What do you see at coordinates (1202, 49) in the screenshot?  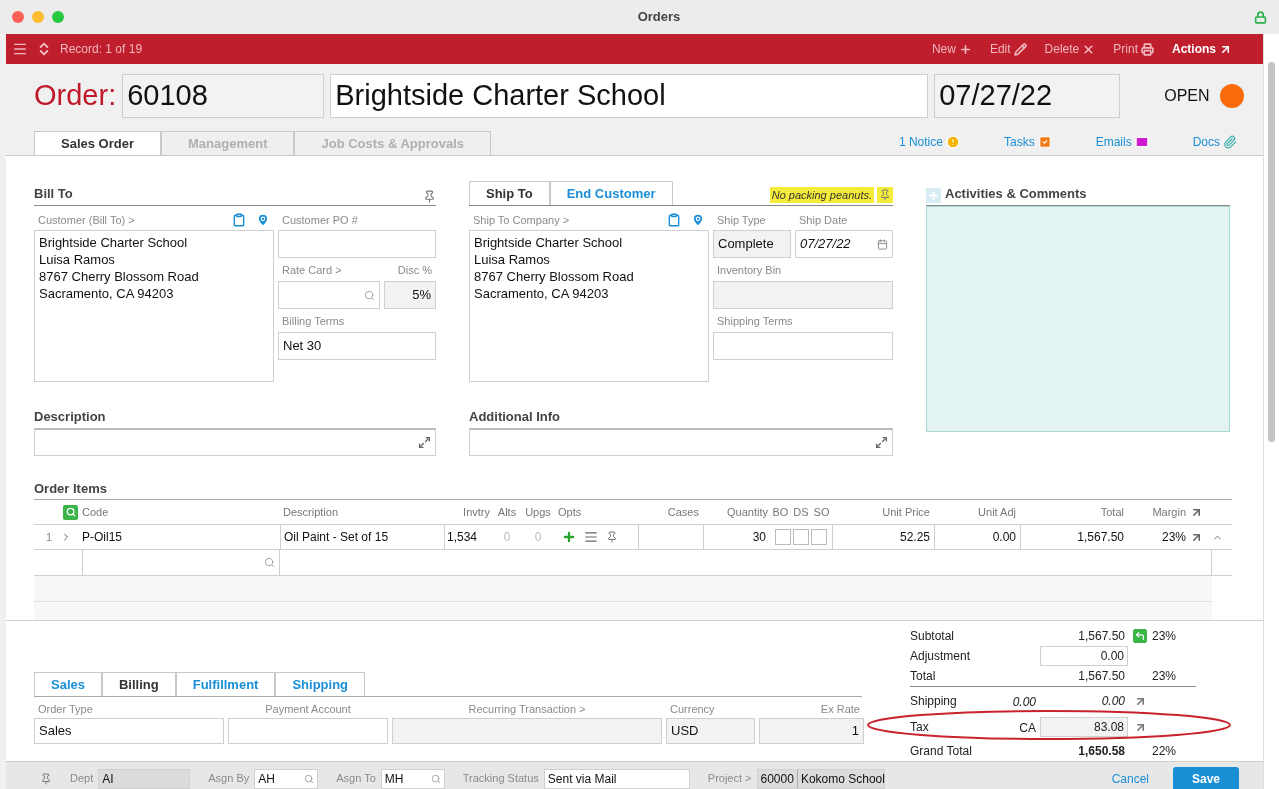 I see `toolbar-button: Actions` at bounding box center [1202, 49].